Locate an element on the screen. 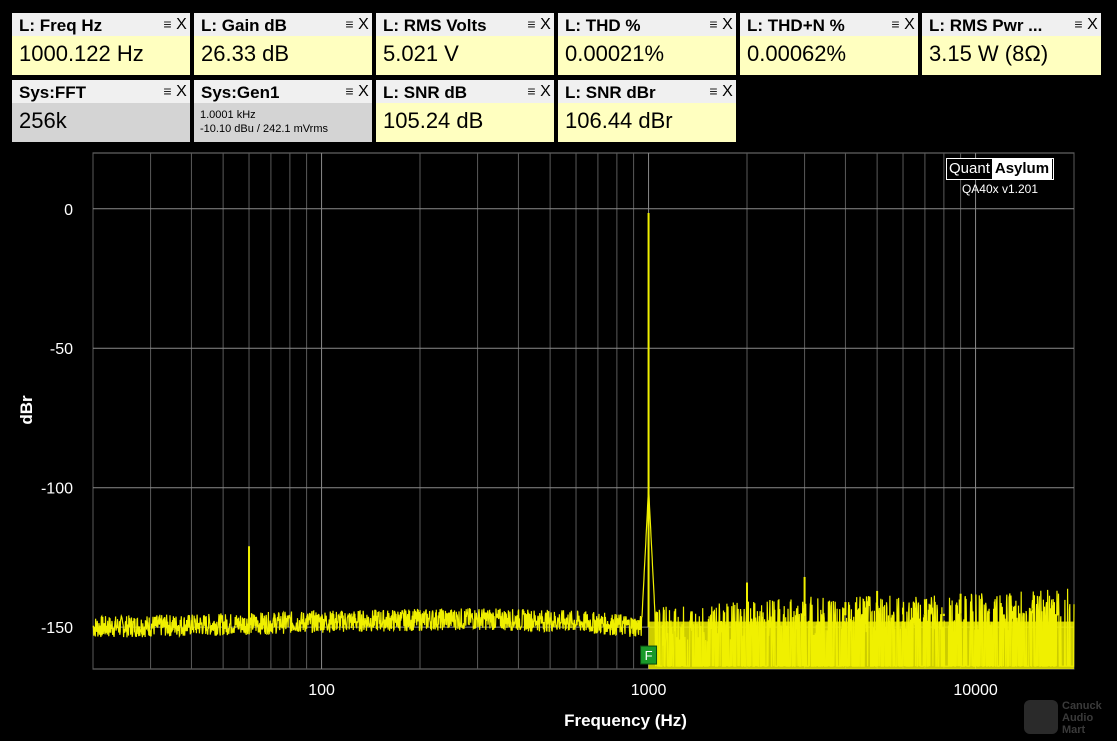  x-axis-label: Frequency (Hz) is located at coordinates (625, 720).